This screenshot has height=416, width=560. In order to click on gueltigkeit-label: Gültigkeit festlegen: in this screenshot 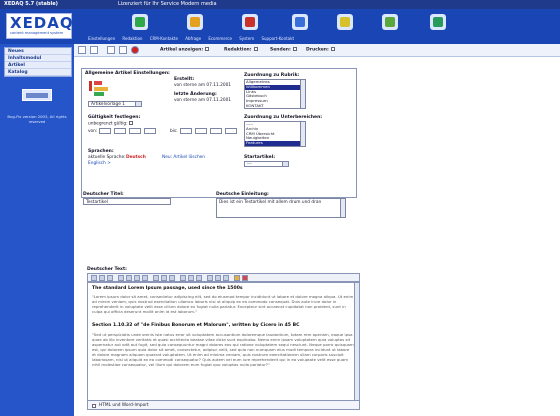, I will do `click(114, 117)`.